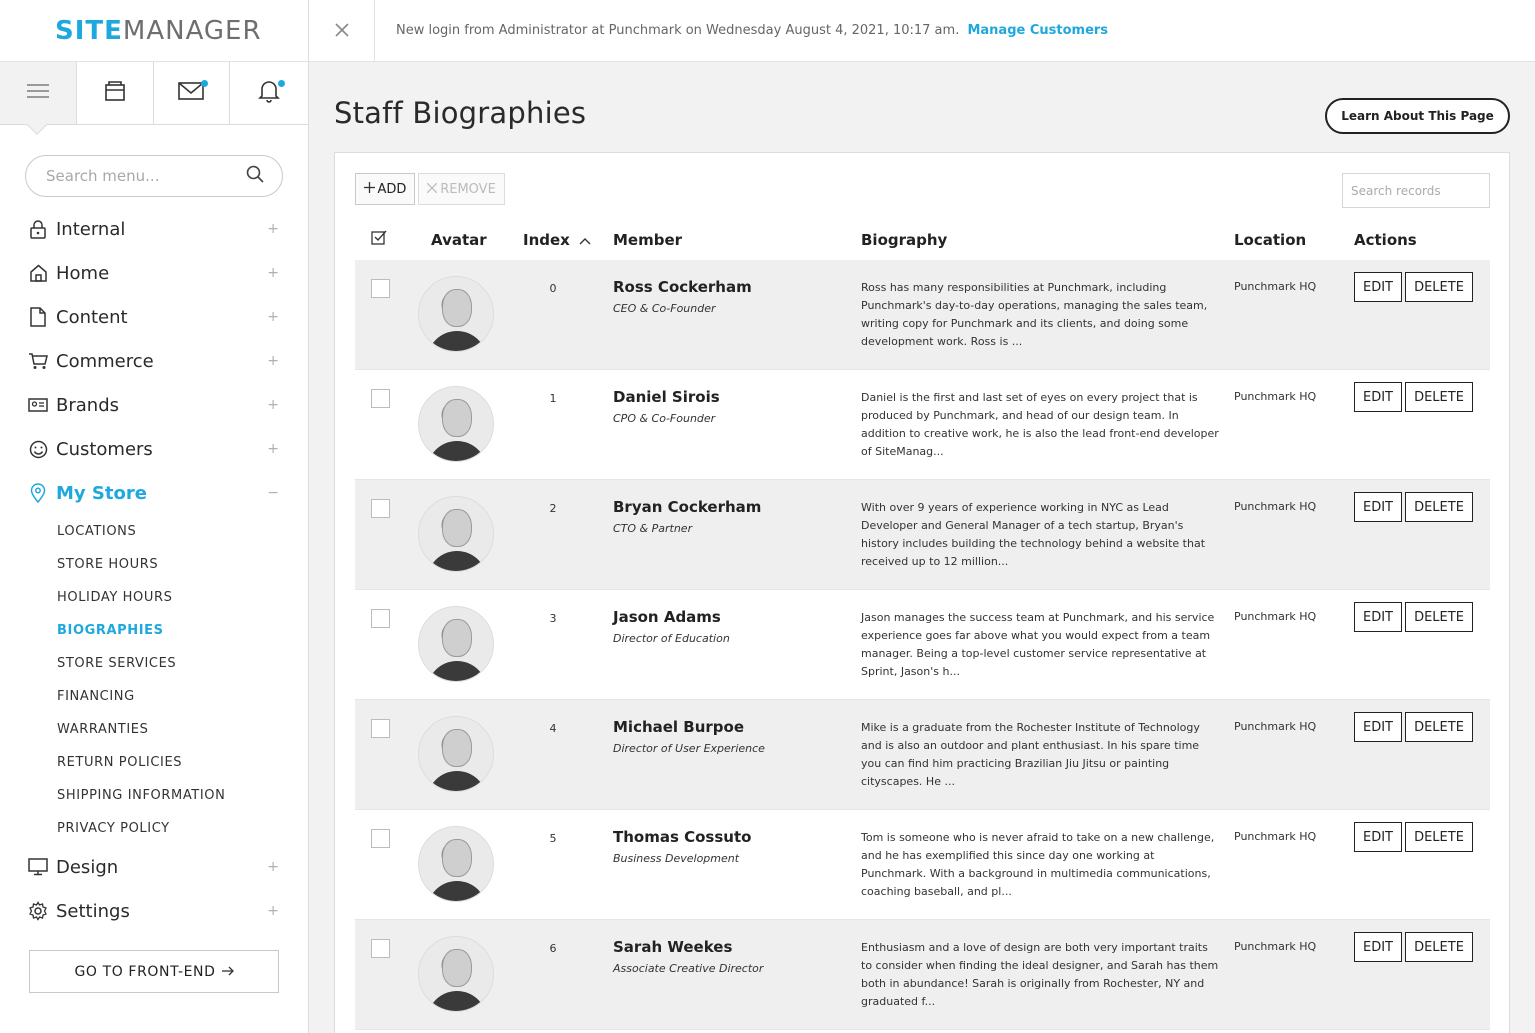 The height and width of the screenshot is (1033, 1535). Describe the element at coordinates (154, 317) in the screenshot. I see `sidebar-item-content: Content +` at that location.